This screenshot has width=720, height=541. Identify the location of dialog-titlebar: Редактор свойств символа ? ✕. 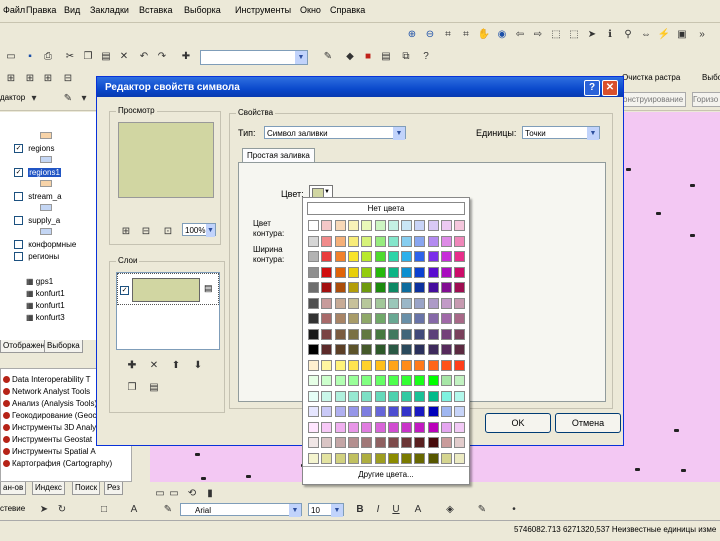
(360, 87).